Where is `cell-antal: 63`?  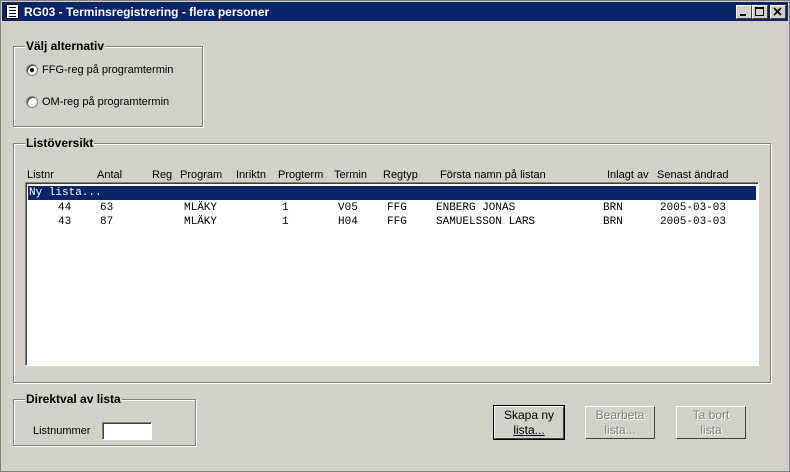 cell-antal: 63 is located at coordinates (107, 208).